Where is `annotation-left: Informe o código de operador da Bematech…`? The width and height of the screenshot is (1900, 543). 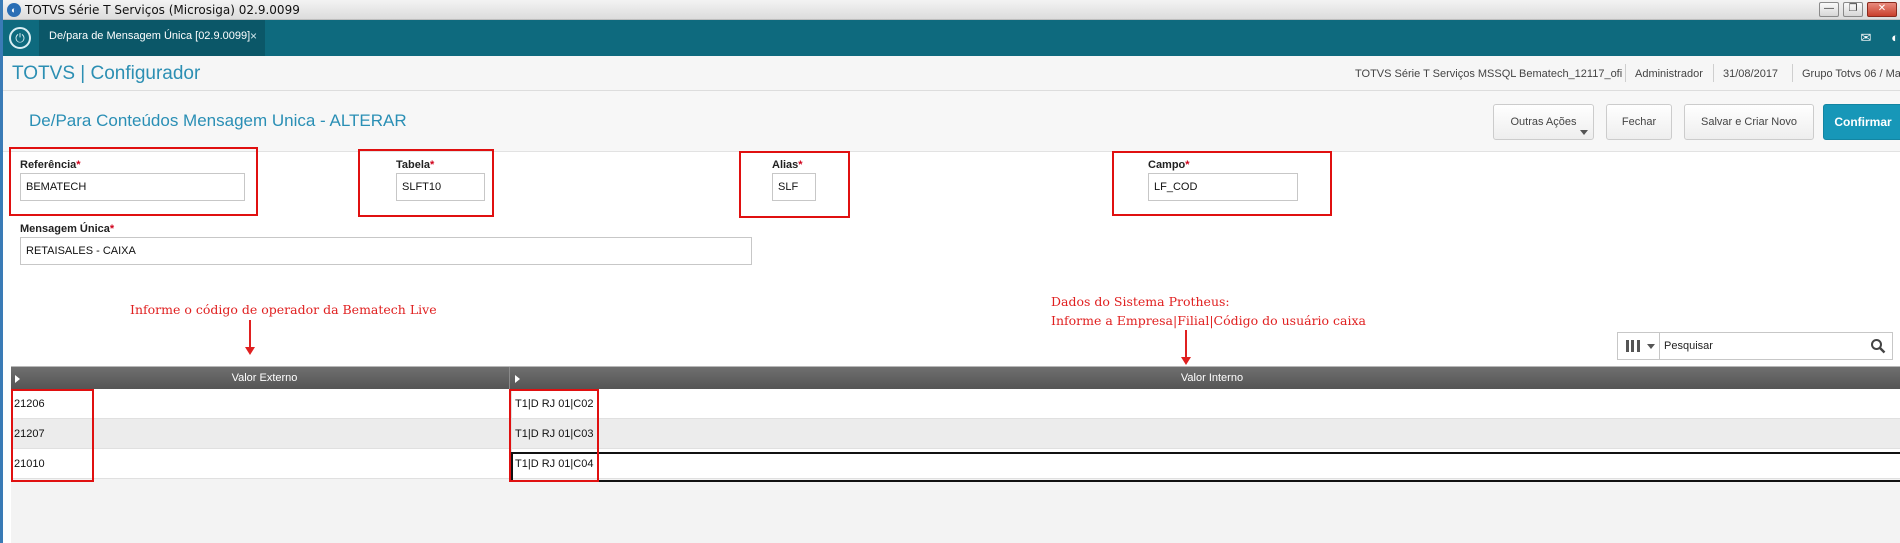
annotation-left: Informe o código de operador da Bematech… is located at coordinates (283, 309).